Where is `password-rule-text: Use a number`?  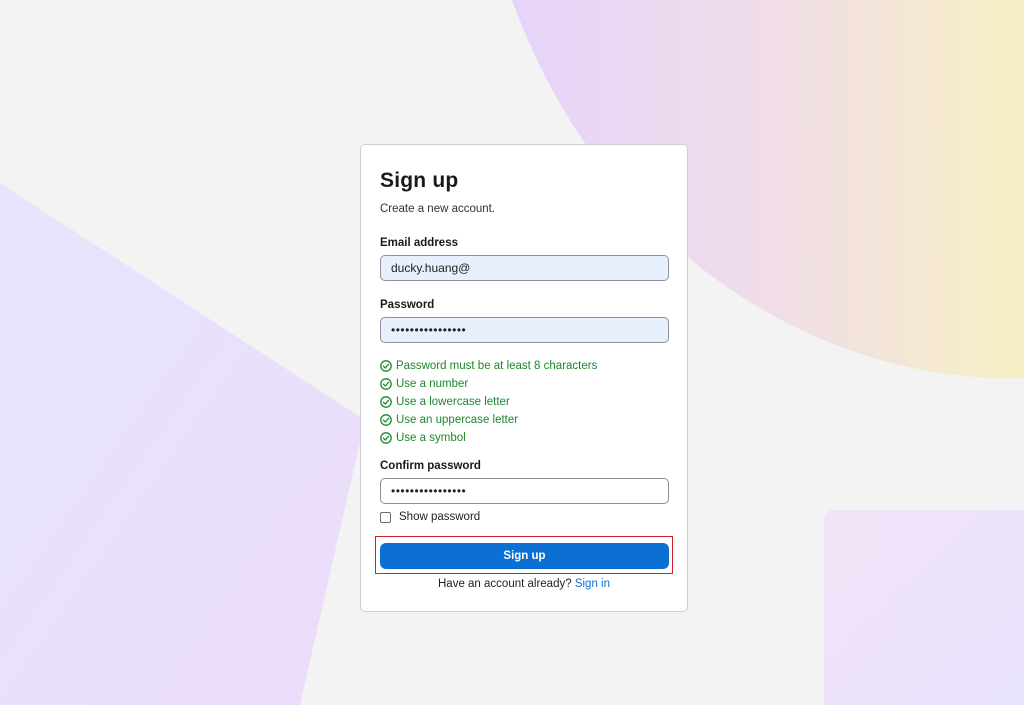
password-rule-text: Use a number is located at coordinates (432, 384).